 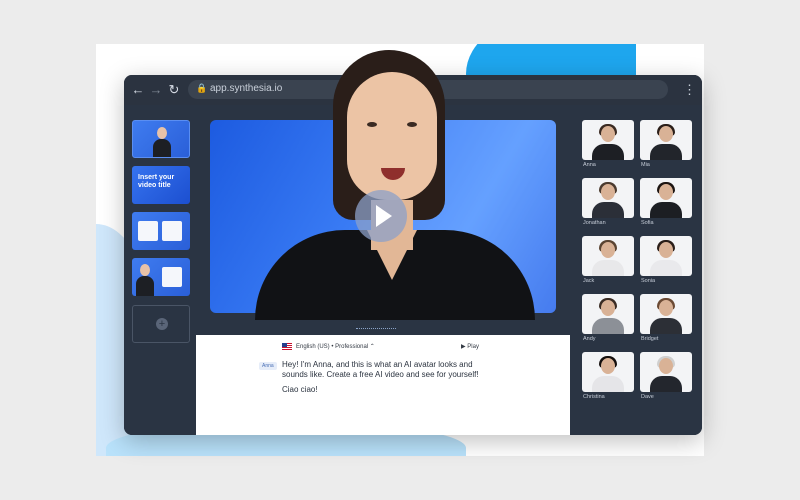 I want to click on plus-icon: +, so click(x=162, y=324).